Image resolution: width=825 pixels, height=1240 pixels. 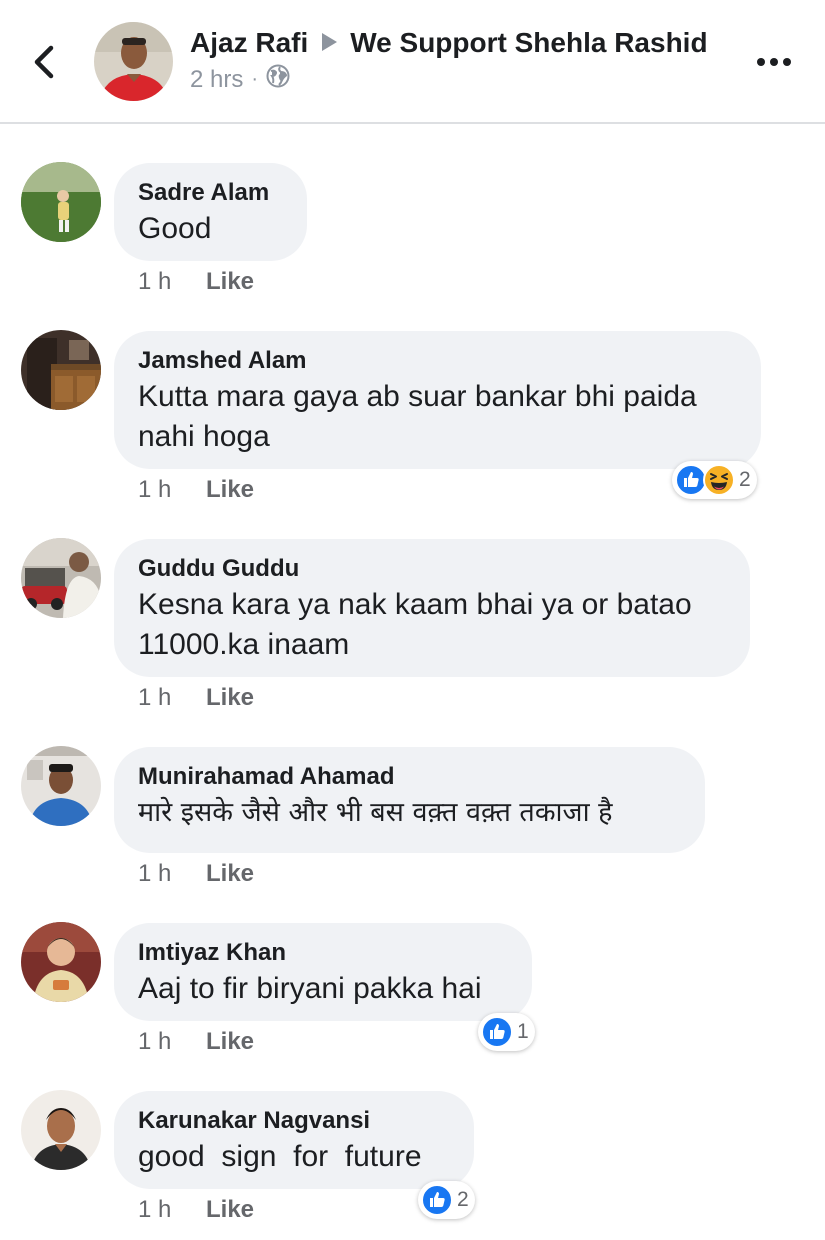 What do you see at coordinates (280, 1156) in the screenshot?
I see `comment-text: good sign for future` at bounding box center [280, 1156].